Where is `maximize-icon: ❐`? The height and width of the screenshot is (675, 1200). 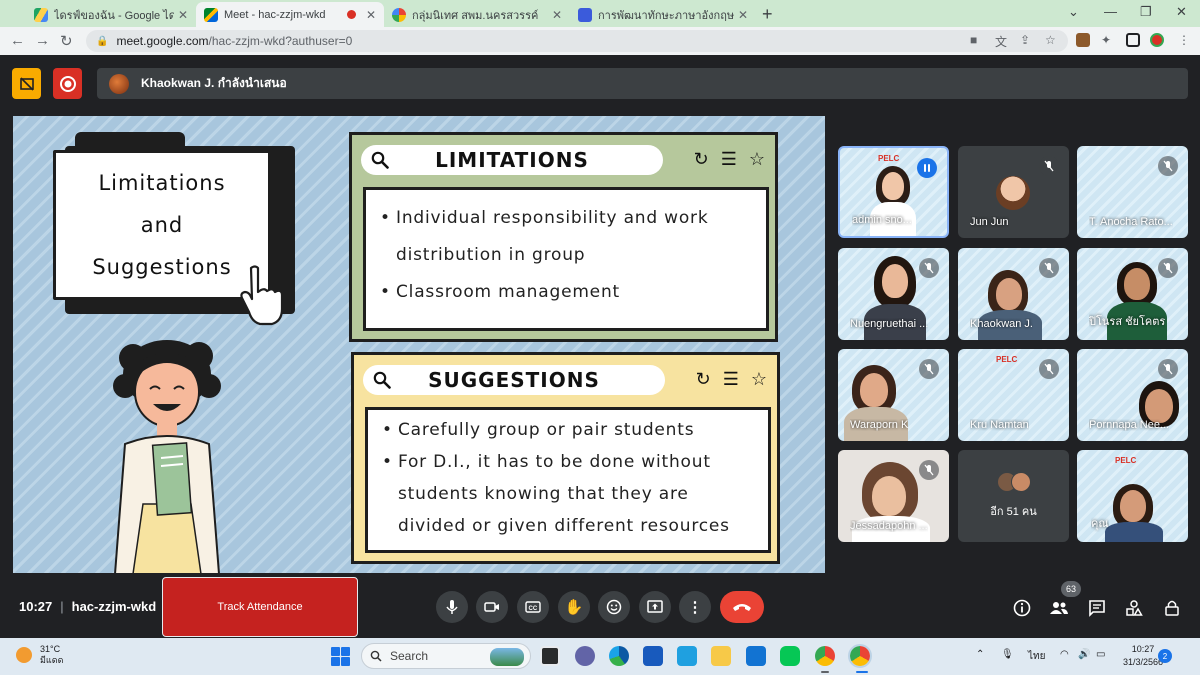 maximize-icon: ❐ is located at coordinates (1146, 12).